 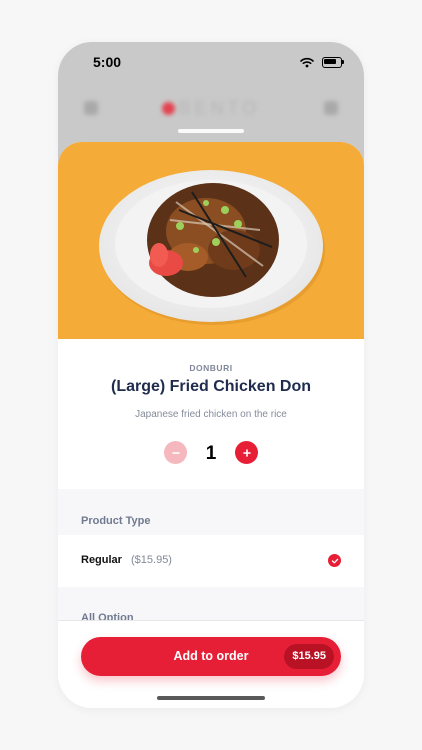 I want to click on plus-icon, so click(x=246, y=452).